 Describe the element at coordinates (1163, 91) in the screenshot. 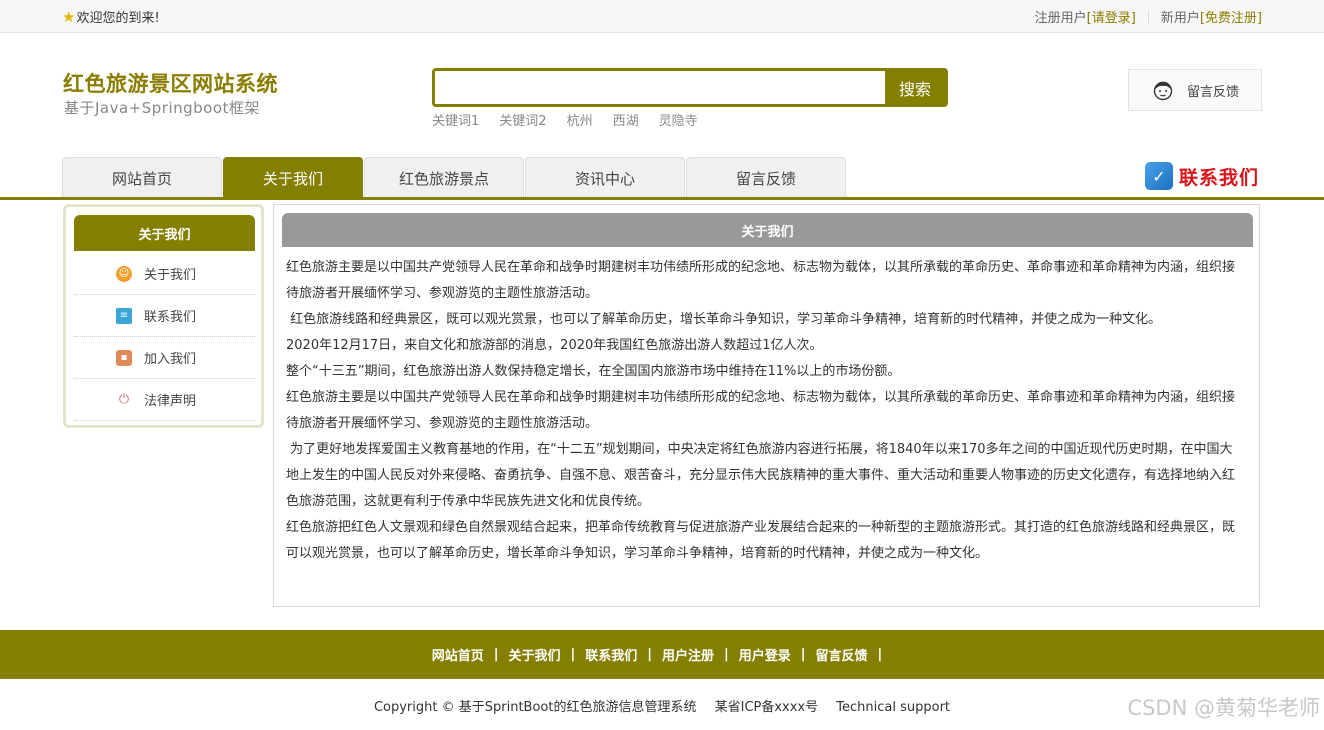

I see `user-face-icon` at that location.